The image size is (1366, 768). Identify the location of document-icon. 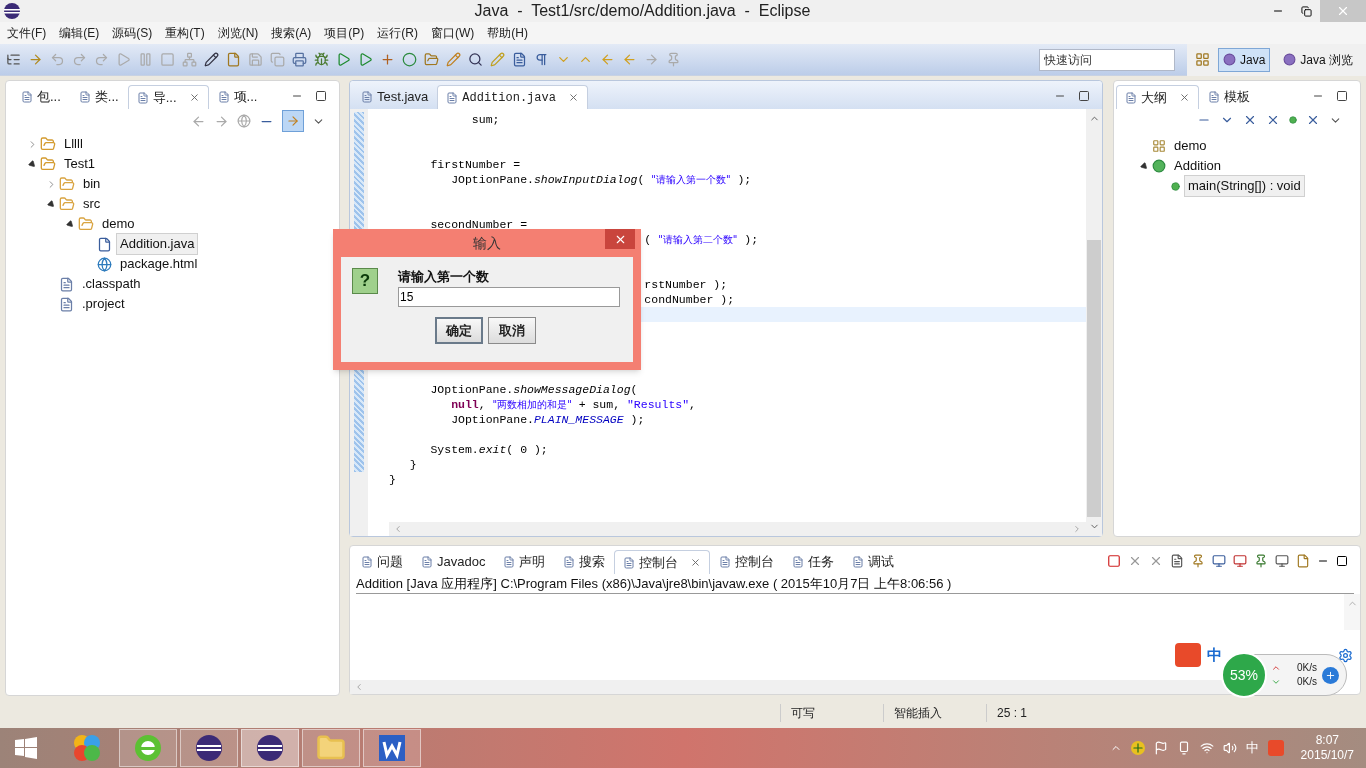
(519, 59).